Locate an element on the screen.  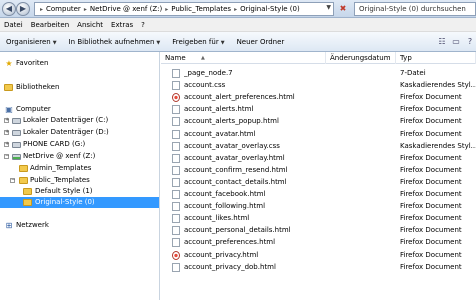
add-to-library-button: In Bibliothek aufnehmen ▼ is located at coordinates (115, 42).